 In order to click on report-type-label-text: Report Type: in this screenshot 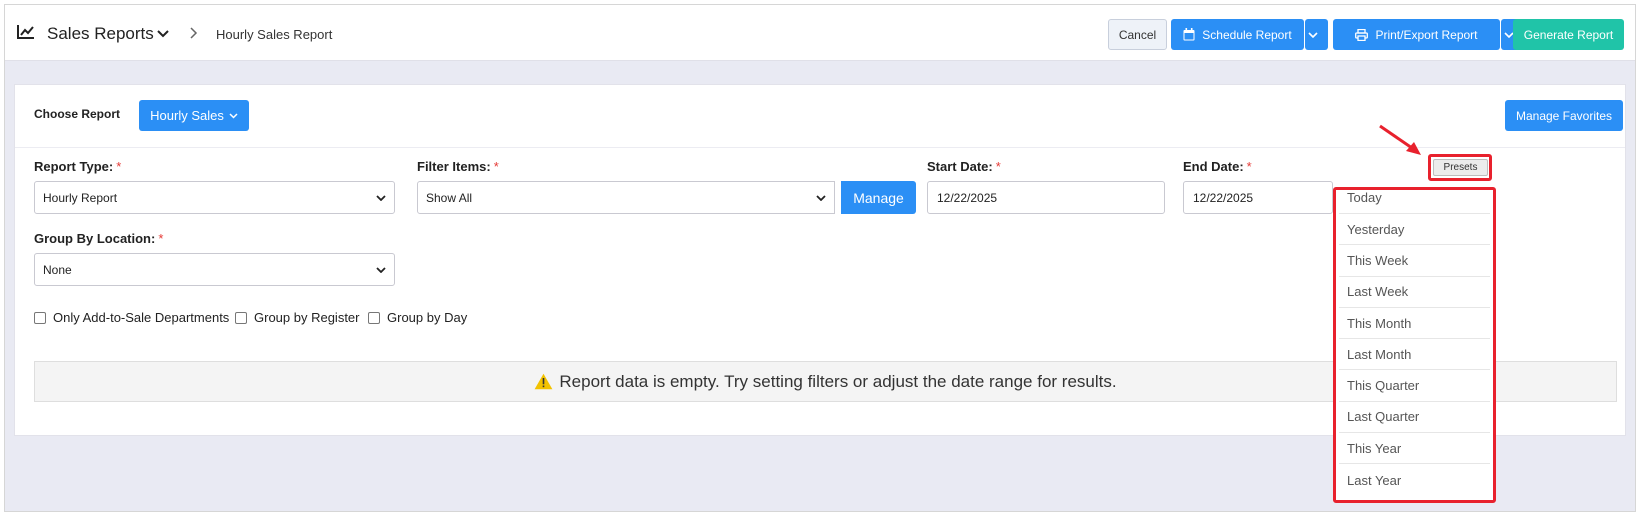, I will do `click(74, 166)`.